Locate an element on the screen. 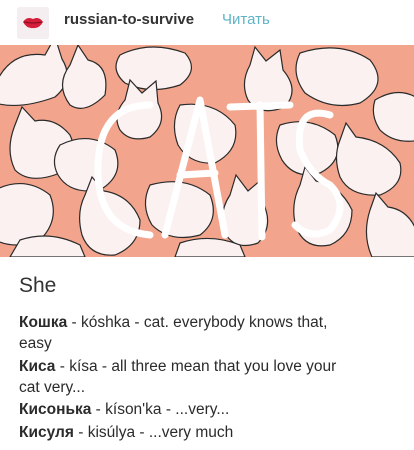  blog-name-link: russian-to-survive is located at coordinates (129, 19).